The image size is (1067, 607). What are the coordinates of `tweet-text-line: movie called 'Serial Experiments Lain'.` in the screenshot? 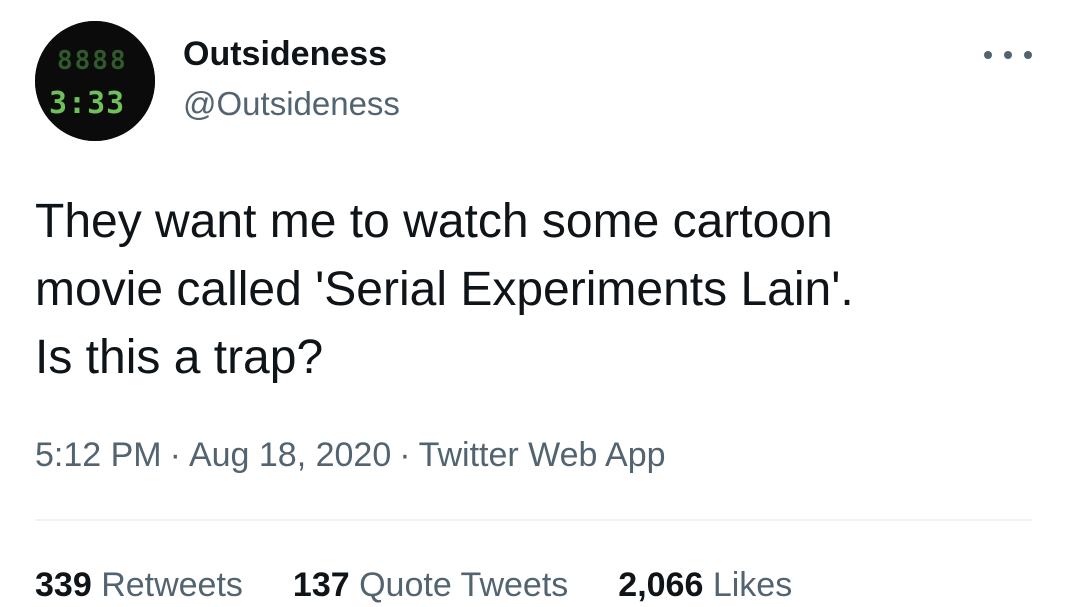 It's located at (444, 289).